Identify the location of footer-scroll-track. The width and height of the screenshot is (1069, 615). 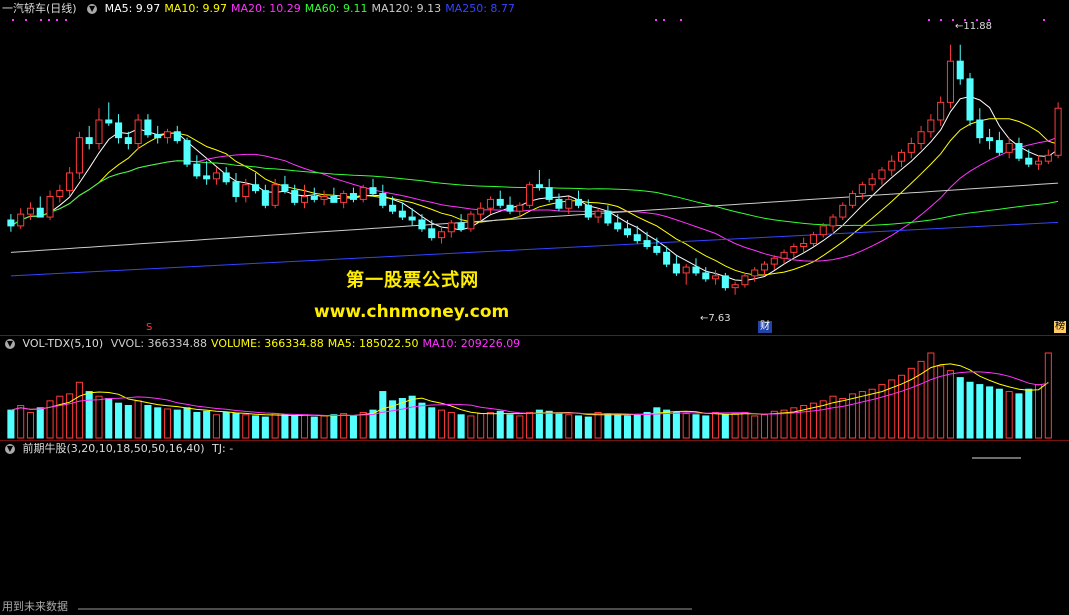
(534, 606).